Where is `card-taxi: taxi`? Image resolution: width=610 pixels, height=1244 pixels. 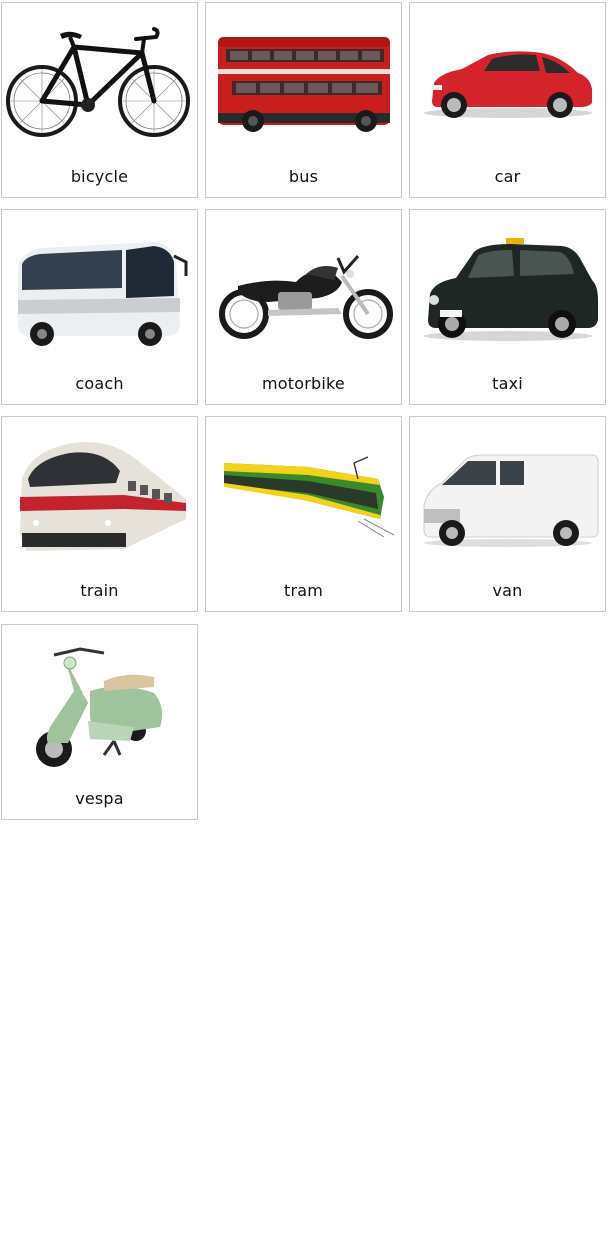
card-taxi: taxi is located at coordinates (507, 307).